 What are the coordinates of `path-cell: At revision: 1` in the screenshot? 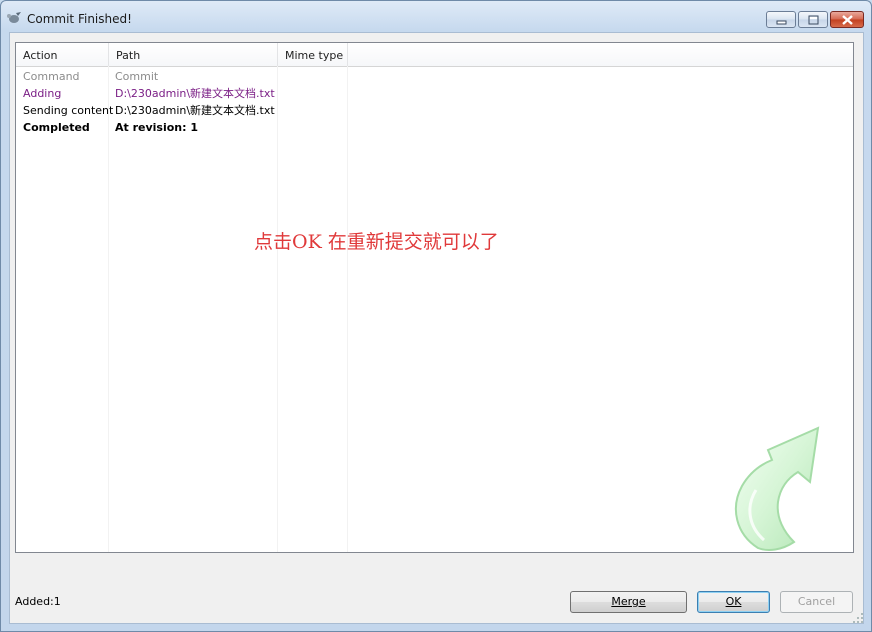 It's located at (157, 127).